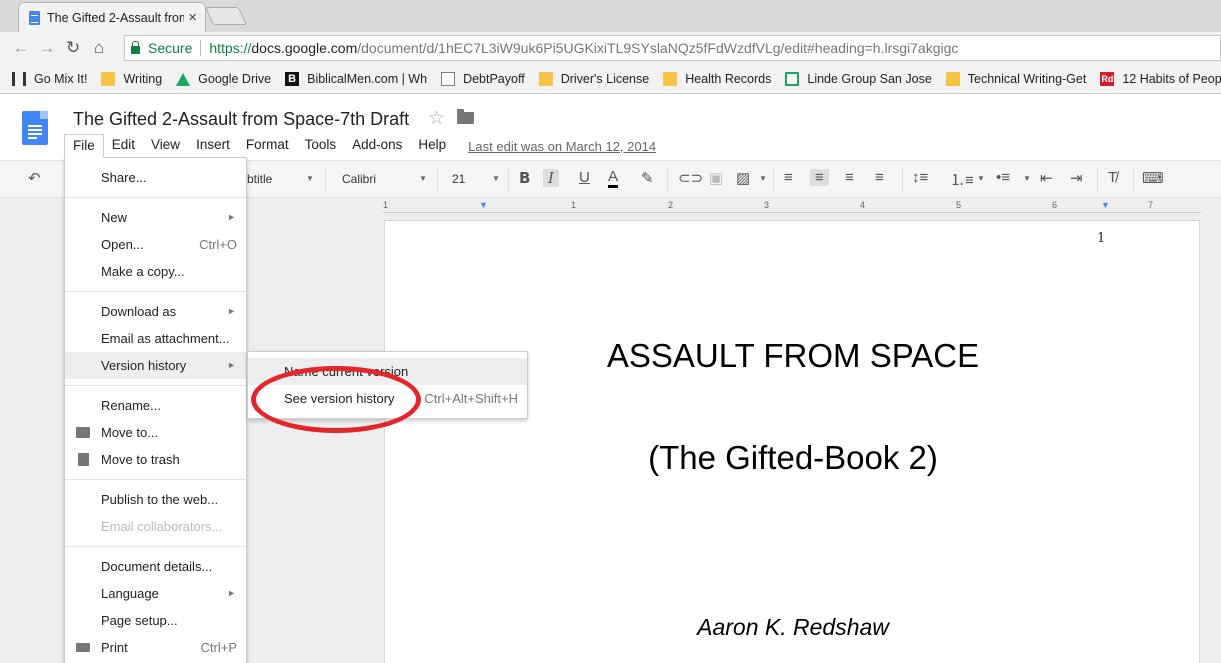 This screenshot has height=663, width=1221. What do you see at coordinates (21, 48) in the screenshot?
I see `back-icon: ←` at bounding box center [21, 48].